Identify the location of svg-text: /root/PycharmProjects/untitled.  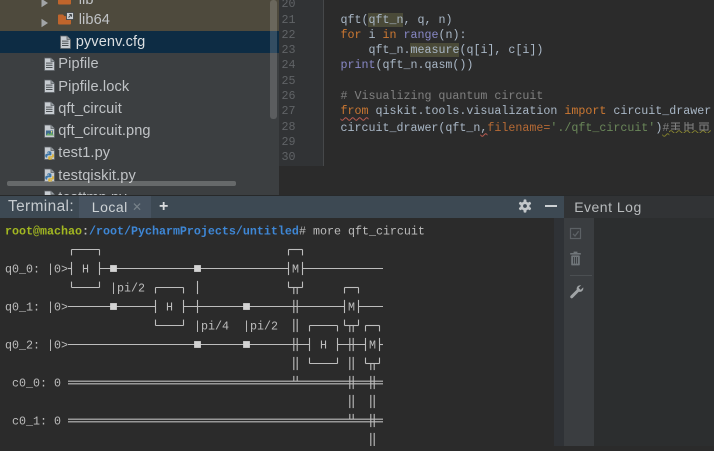
(194, 231).